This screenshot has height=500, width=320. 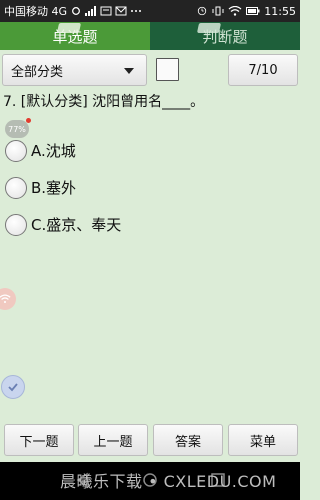 I want to click on option-b: B.塞外, so click(x=150, y=187).